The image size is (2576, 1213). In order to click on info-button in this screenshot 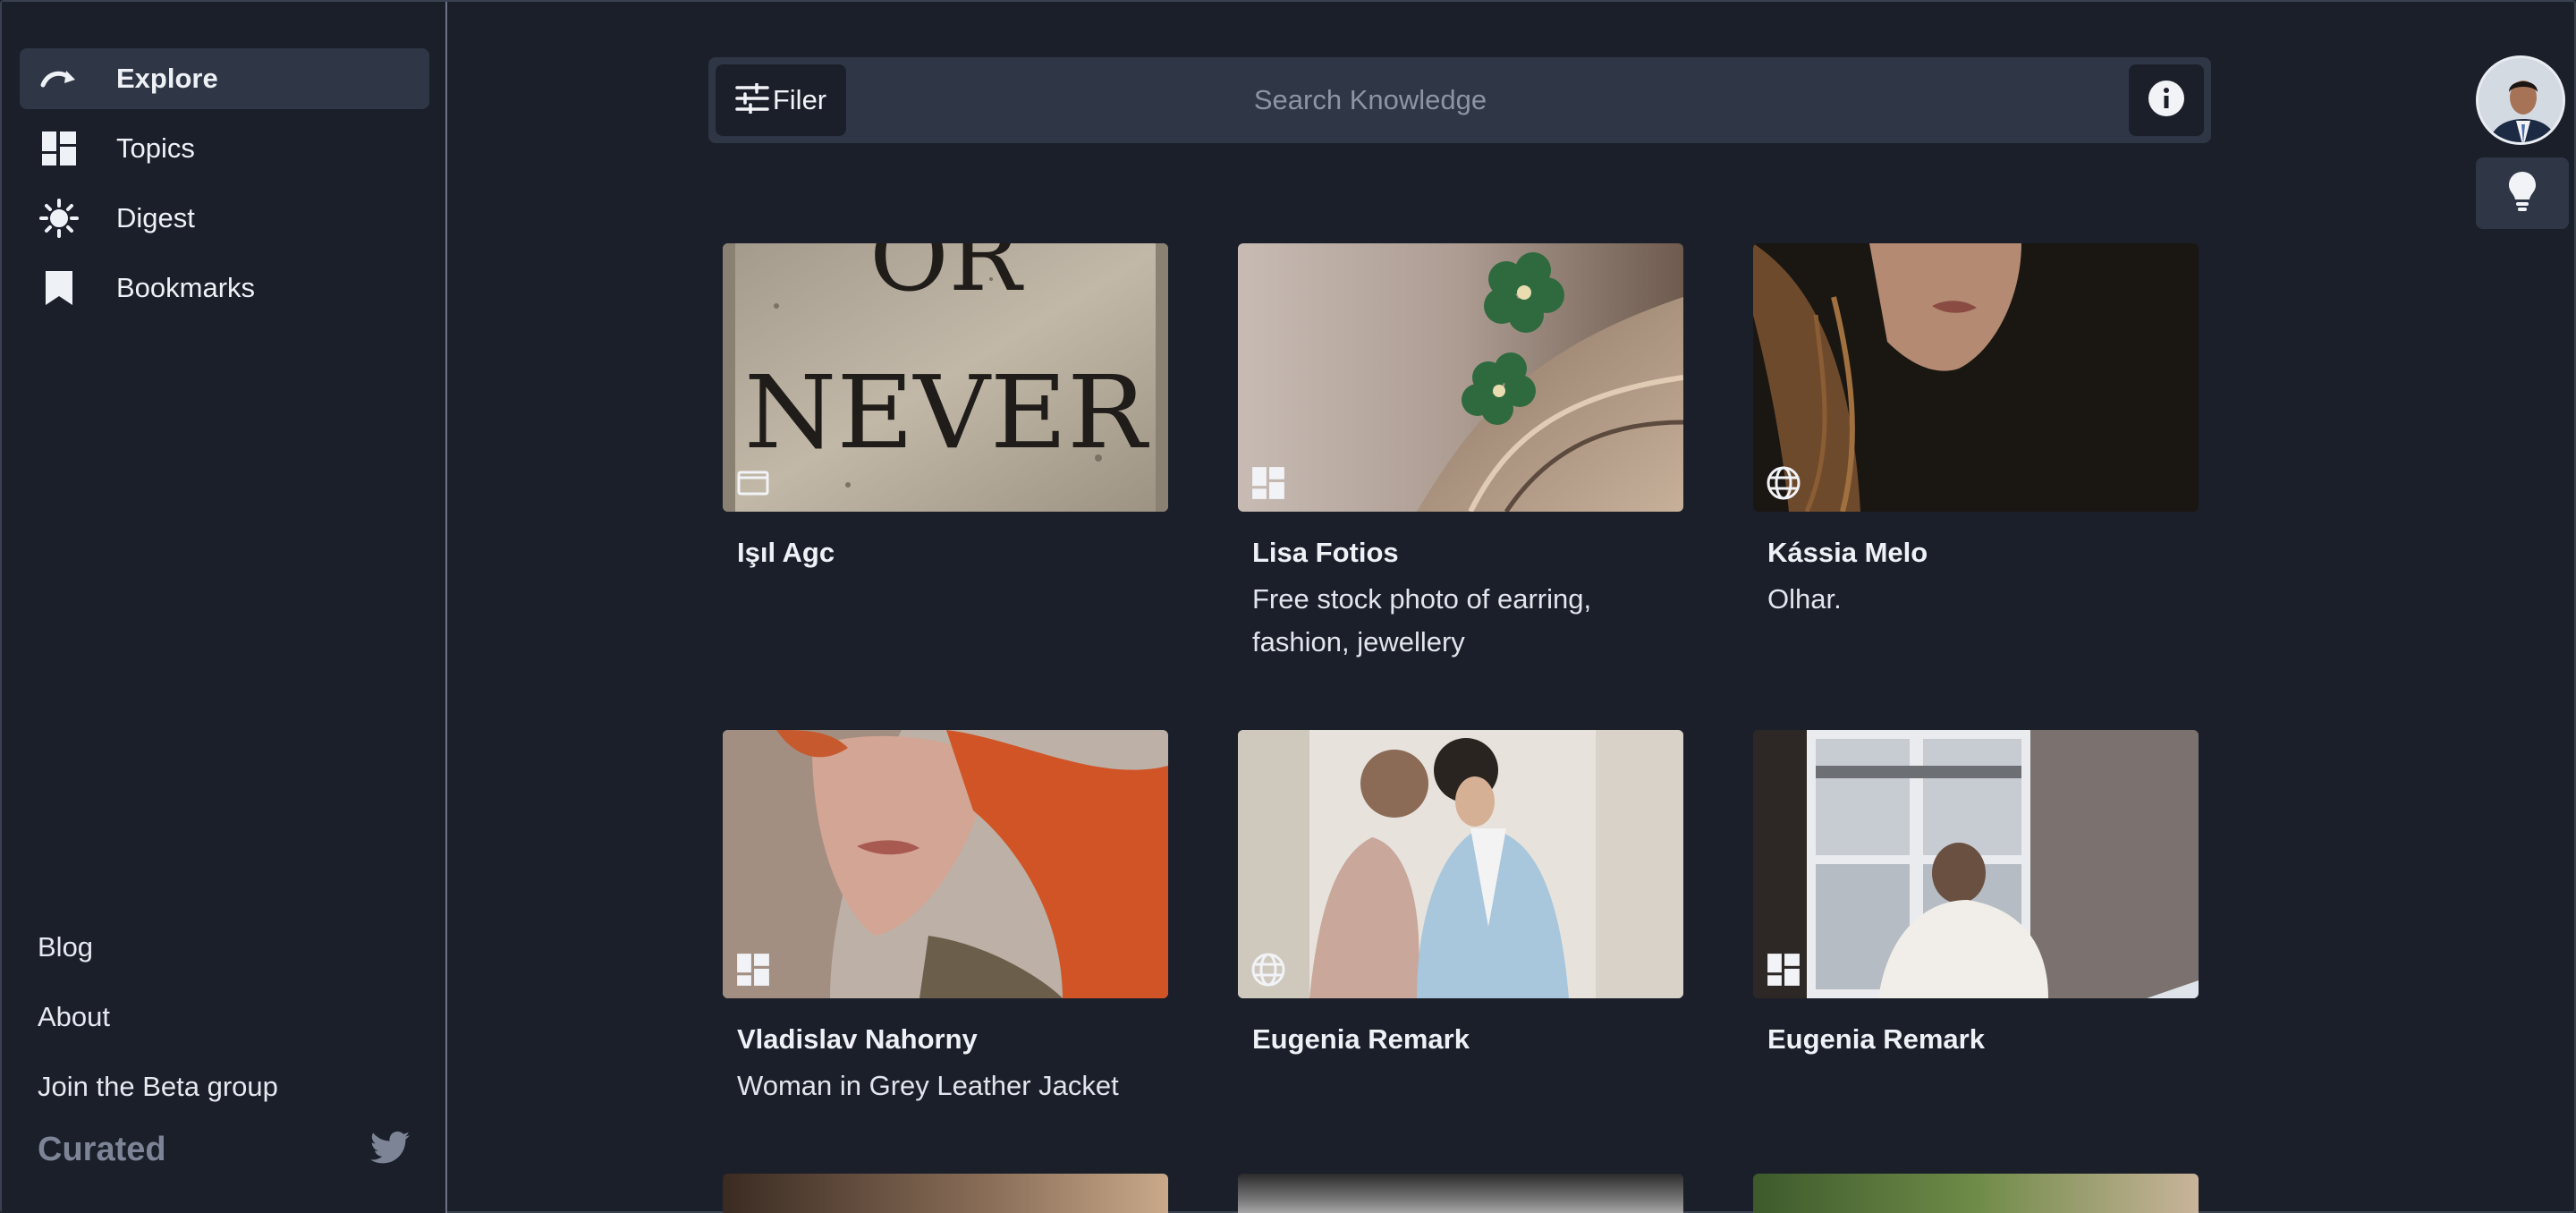, I will do `click(2166, 100)`.